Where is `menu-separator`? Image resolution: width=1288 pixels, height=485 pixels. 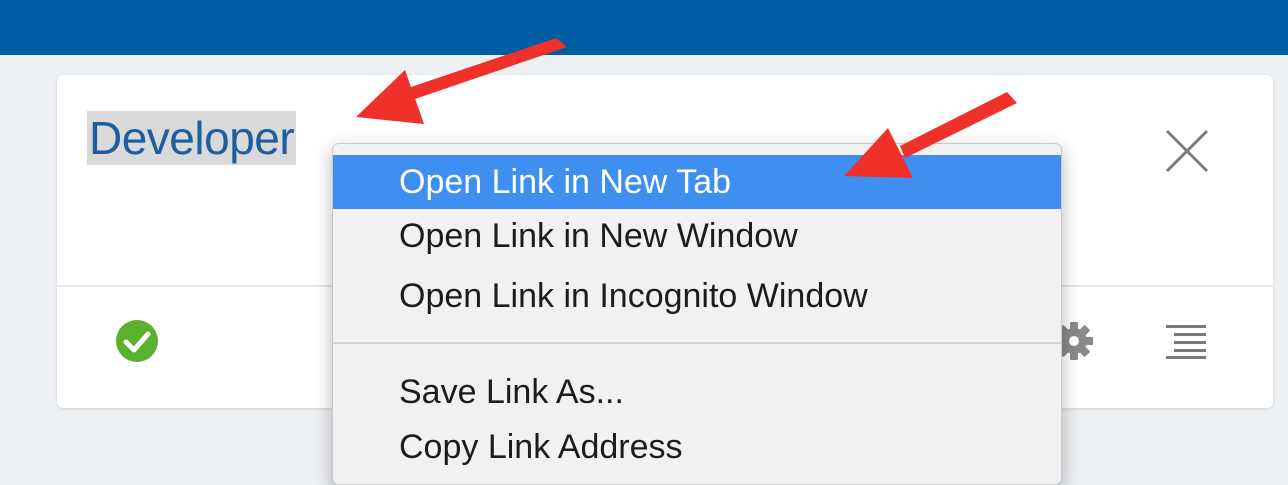
menu-separator is located at coordinates (697, 343).